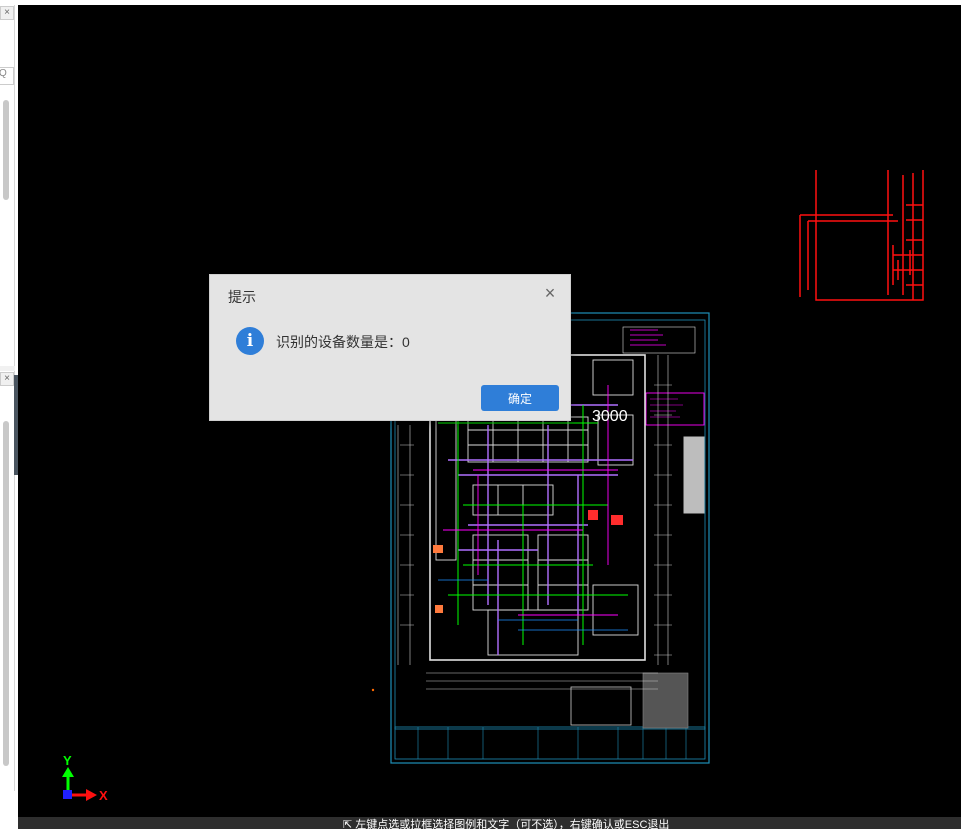  I want to click on panel-search-input: Q, so click(7, 76).